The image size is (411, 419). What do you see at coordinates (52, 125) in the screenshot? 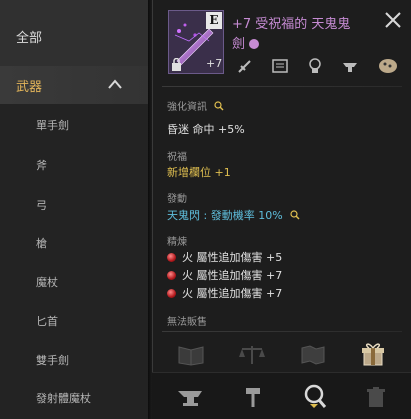
I see `subcategory-item: 單手劍` at bounding box center [52, 125].